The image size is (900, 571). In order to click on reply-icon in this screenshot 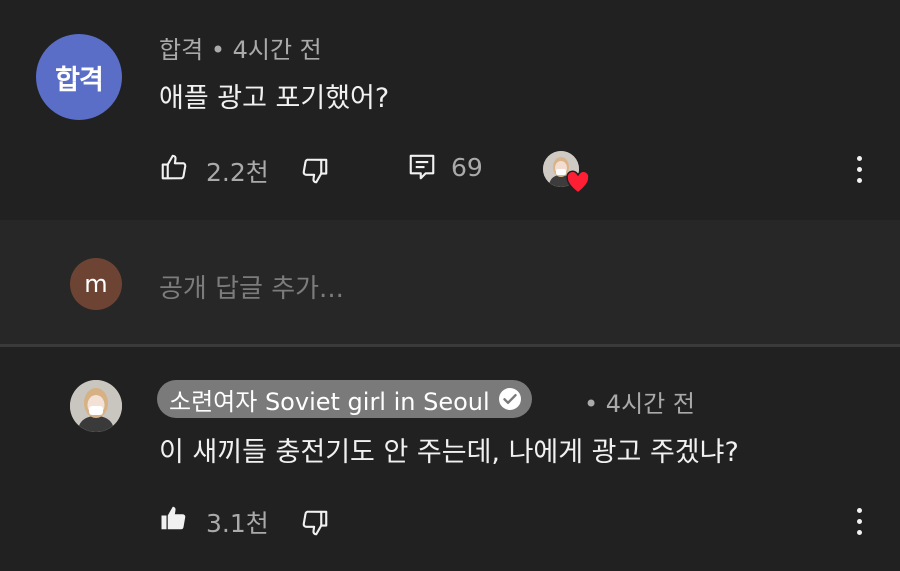, I will do `click(422, 167)`.